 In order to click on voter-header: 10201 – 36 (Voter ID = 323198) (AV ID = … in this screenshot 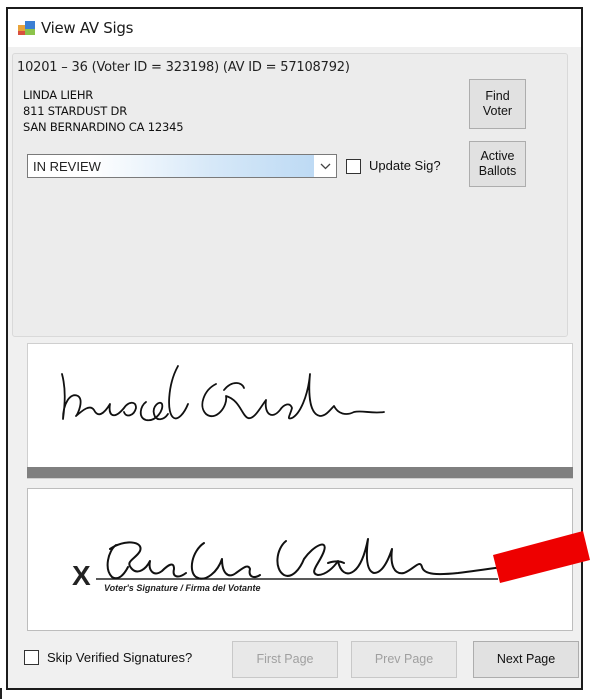, I will do `click(183, 67)`.